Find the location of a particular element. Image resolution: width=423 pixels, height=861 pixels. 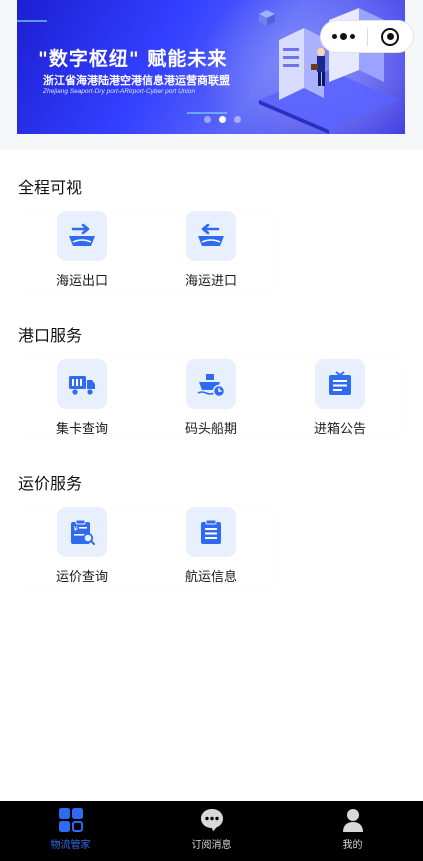

tile-label: 航运信息 is located at coordinates (210, 577).